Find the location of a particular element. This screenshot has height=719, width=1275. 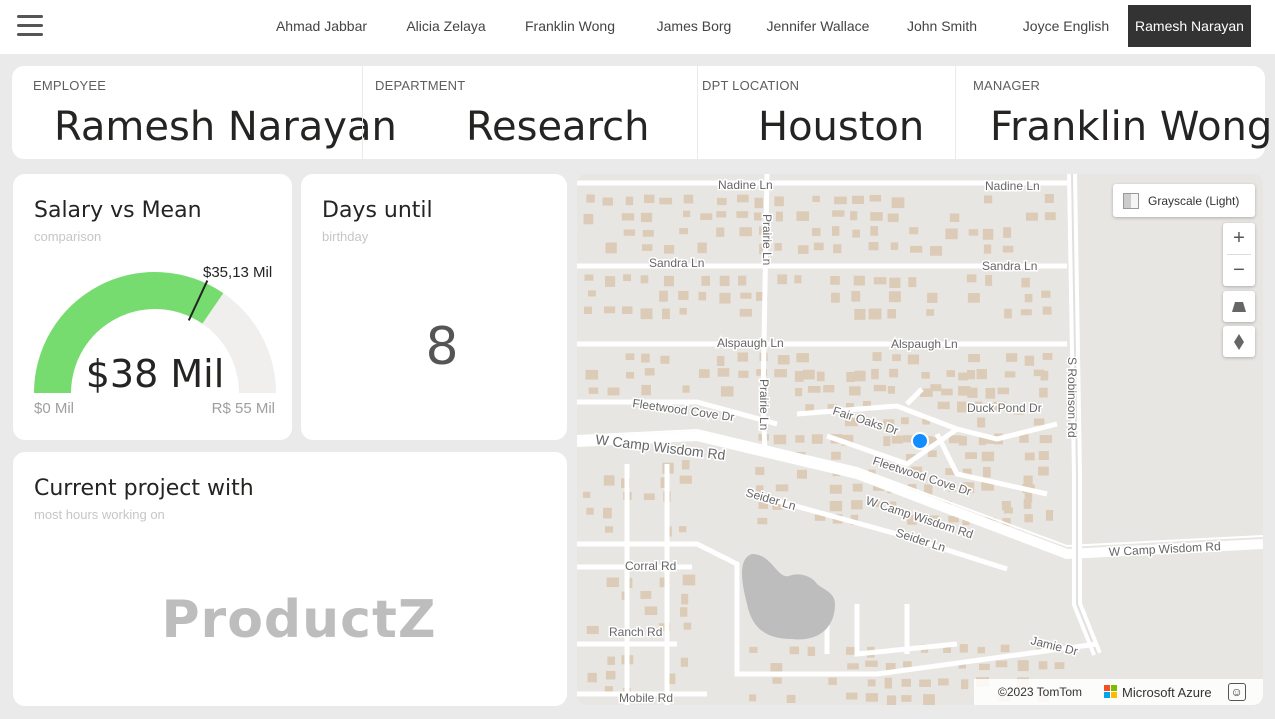

tab-ramesh-narayan: Ramesh Narayan is located at coordinates (1189, 26).